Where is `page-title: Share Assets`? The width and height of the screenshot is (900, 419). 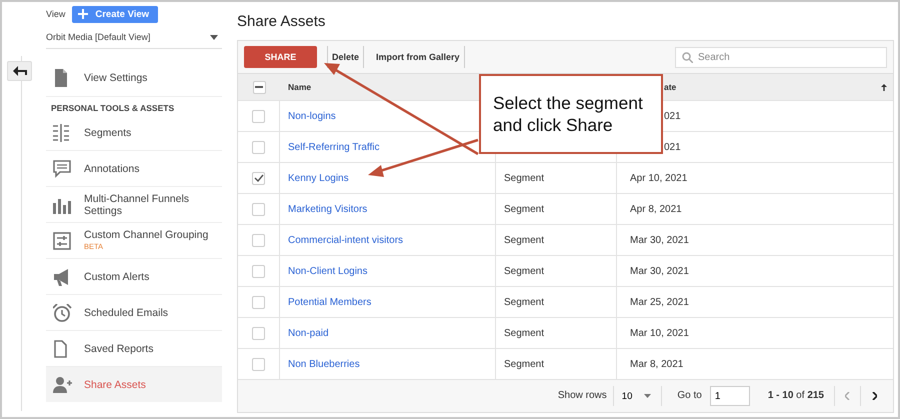
page-title: Share Assets is located at coordinates (281, 22).